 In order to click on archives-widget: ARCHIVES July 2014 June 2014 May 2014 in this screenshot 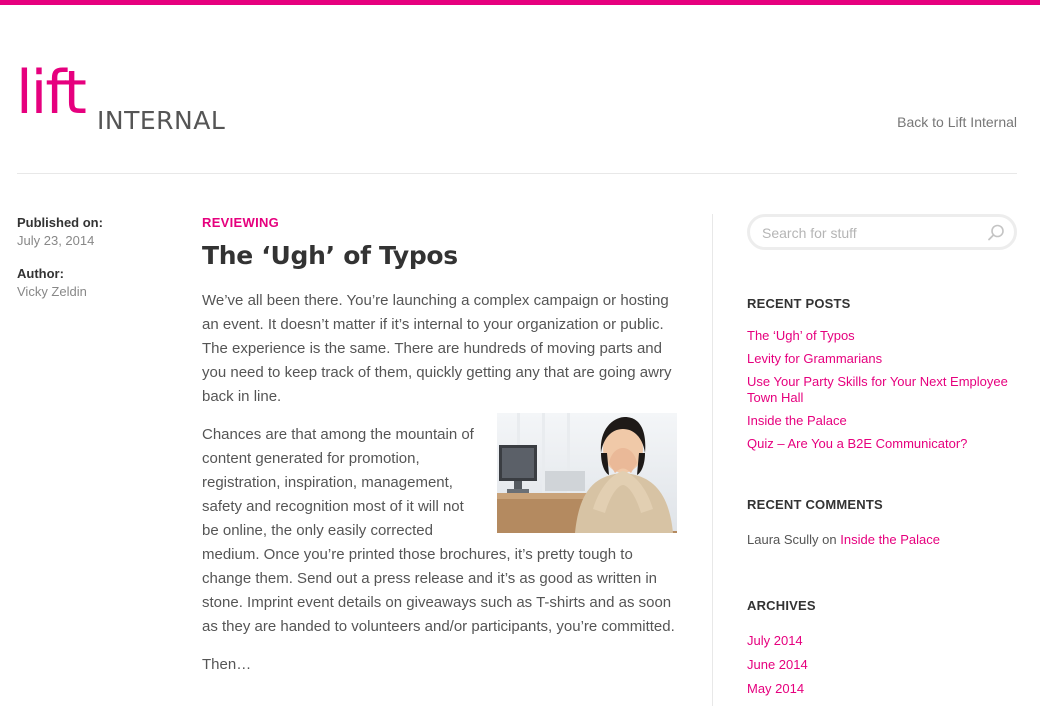, I will do `click(882, 651)`.